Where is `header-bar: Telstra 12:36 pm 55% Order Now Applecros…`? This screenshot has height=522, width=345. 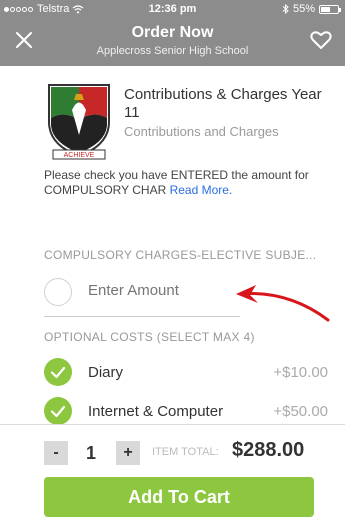
header-bar: Telstra 12:36 pm 55% Order Now Applecros… is located at coordinates (172, 33).